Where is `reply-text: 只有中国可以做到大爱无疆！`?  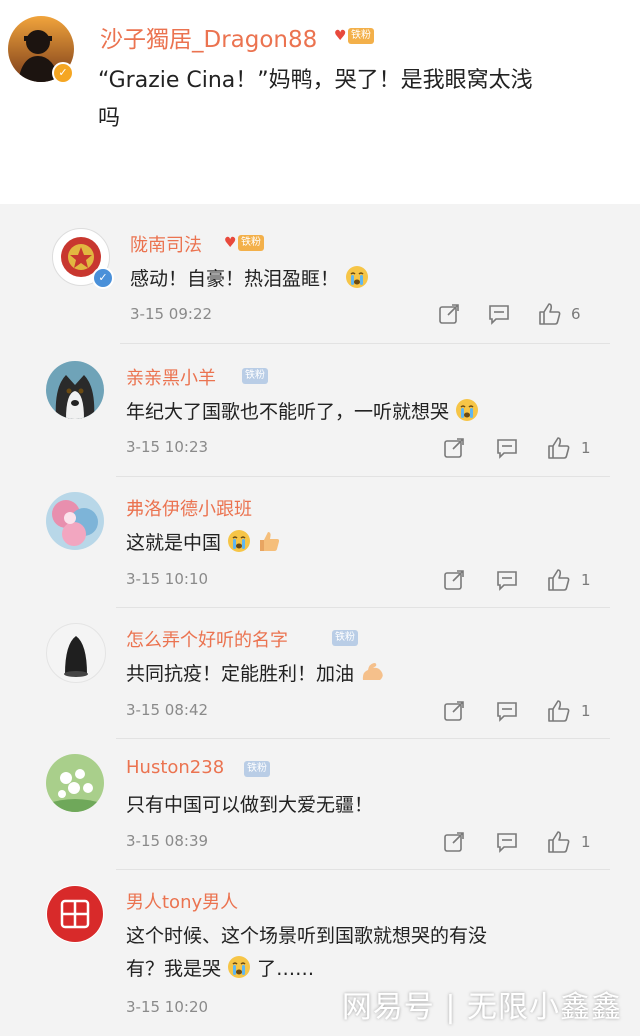 reply-text: 只有中国可以做到大爱无疆！ is located at coordinates (249, 803).